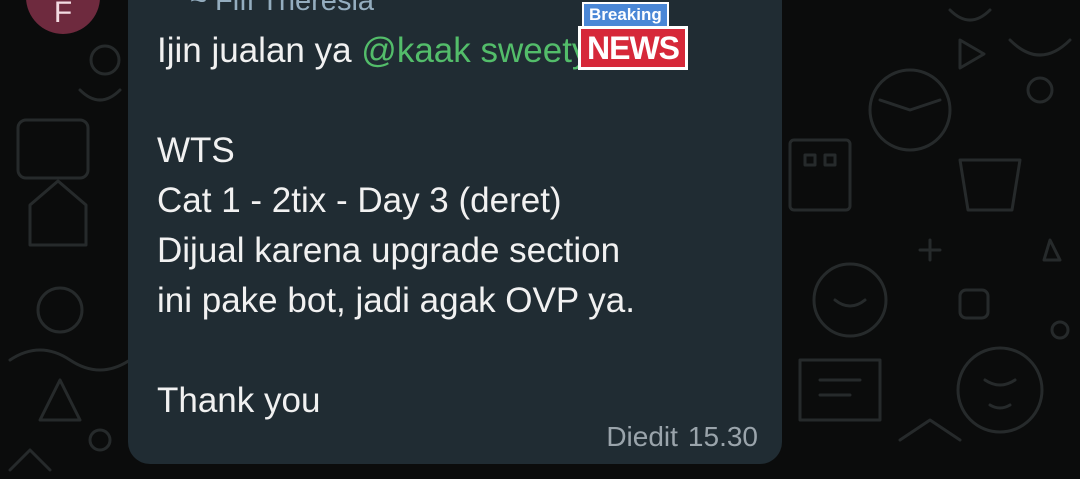 This screenshot has height=479, width=1080. Describe the element at coordinates (239, 400) in the screenshot. I see `message-line: Thank you` at that location.